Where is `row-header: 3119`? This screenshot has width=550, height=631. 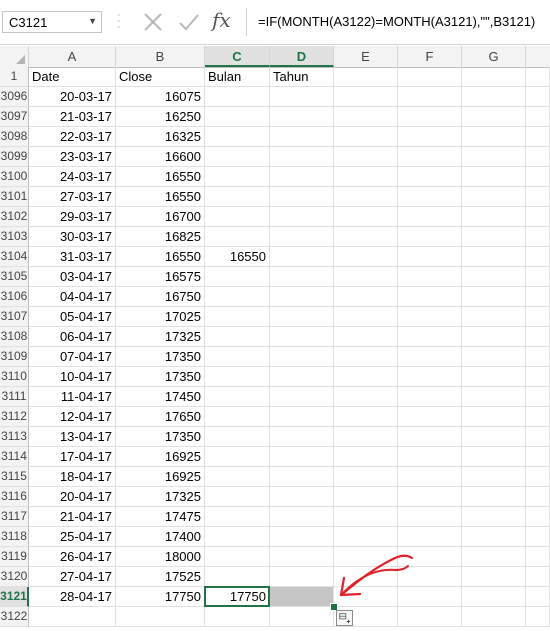 row-header: 3119 is located at coordinates (14, 557).